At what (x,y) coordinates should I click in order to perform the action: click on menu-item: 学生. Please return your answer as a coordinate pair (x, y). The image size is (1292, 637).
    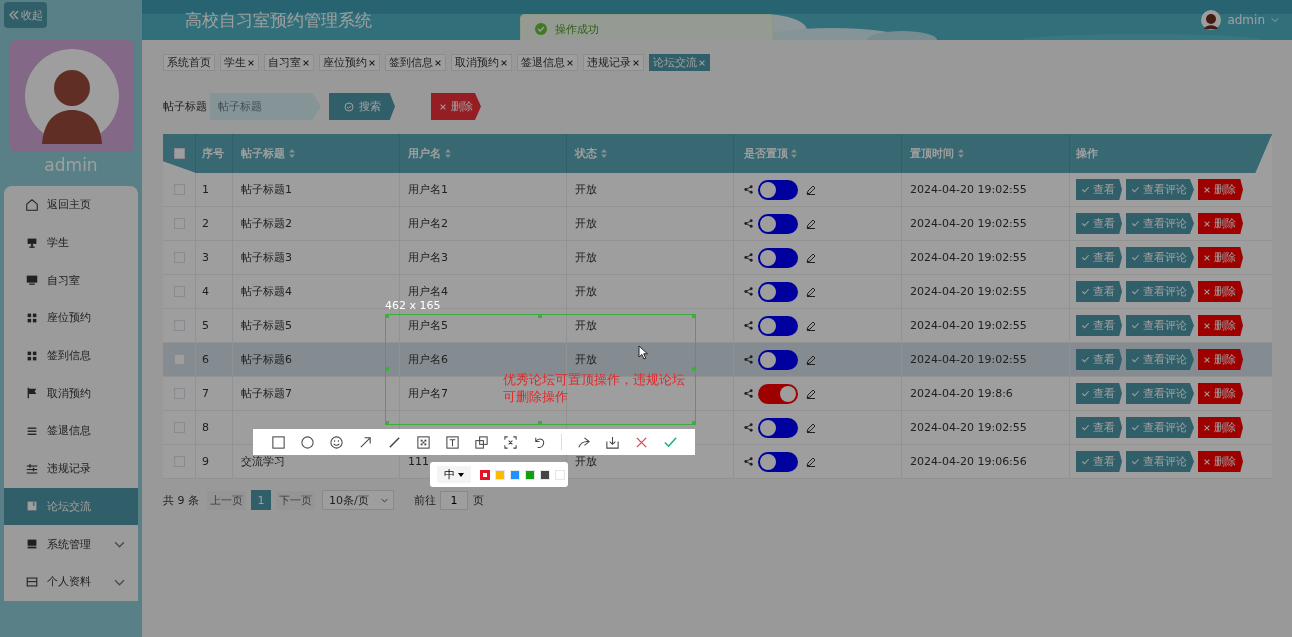
    Looking at the image, I should click on (71, 242).